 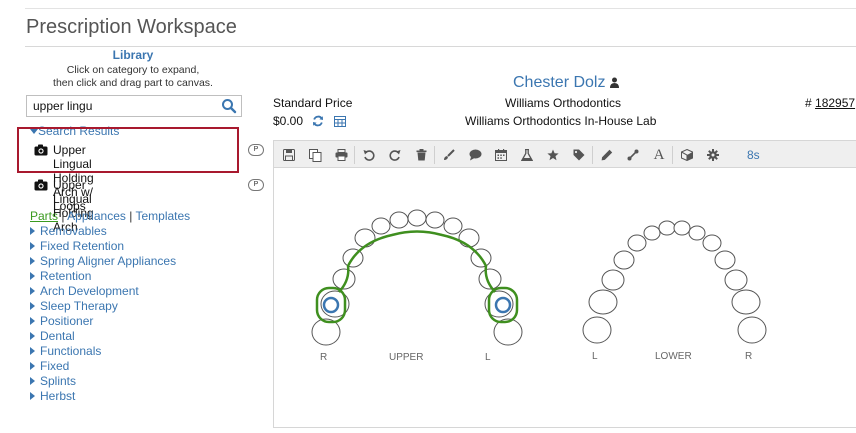 What do you see at coordinates (564, 154) in the screenshot?
I see `canvas-toolbar: A 8s` at bounding box center [564, 154].